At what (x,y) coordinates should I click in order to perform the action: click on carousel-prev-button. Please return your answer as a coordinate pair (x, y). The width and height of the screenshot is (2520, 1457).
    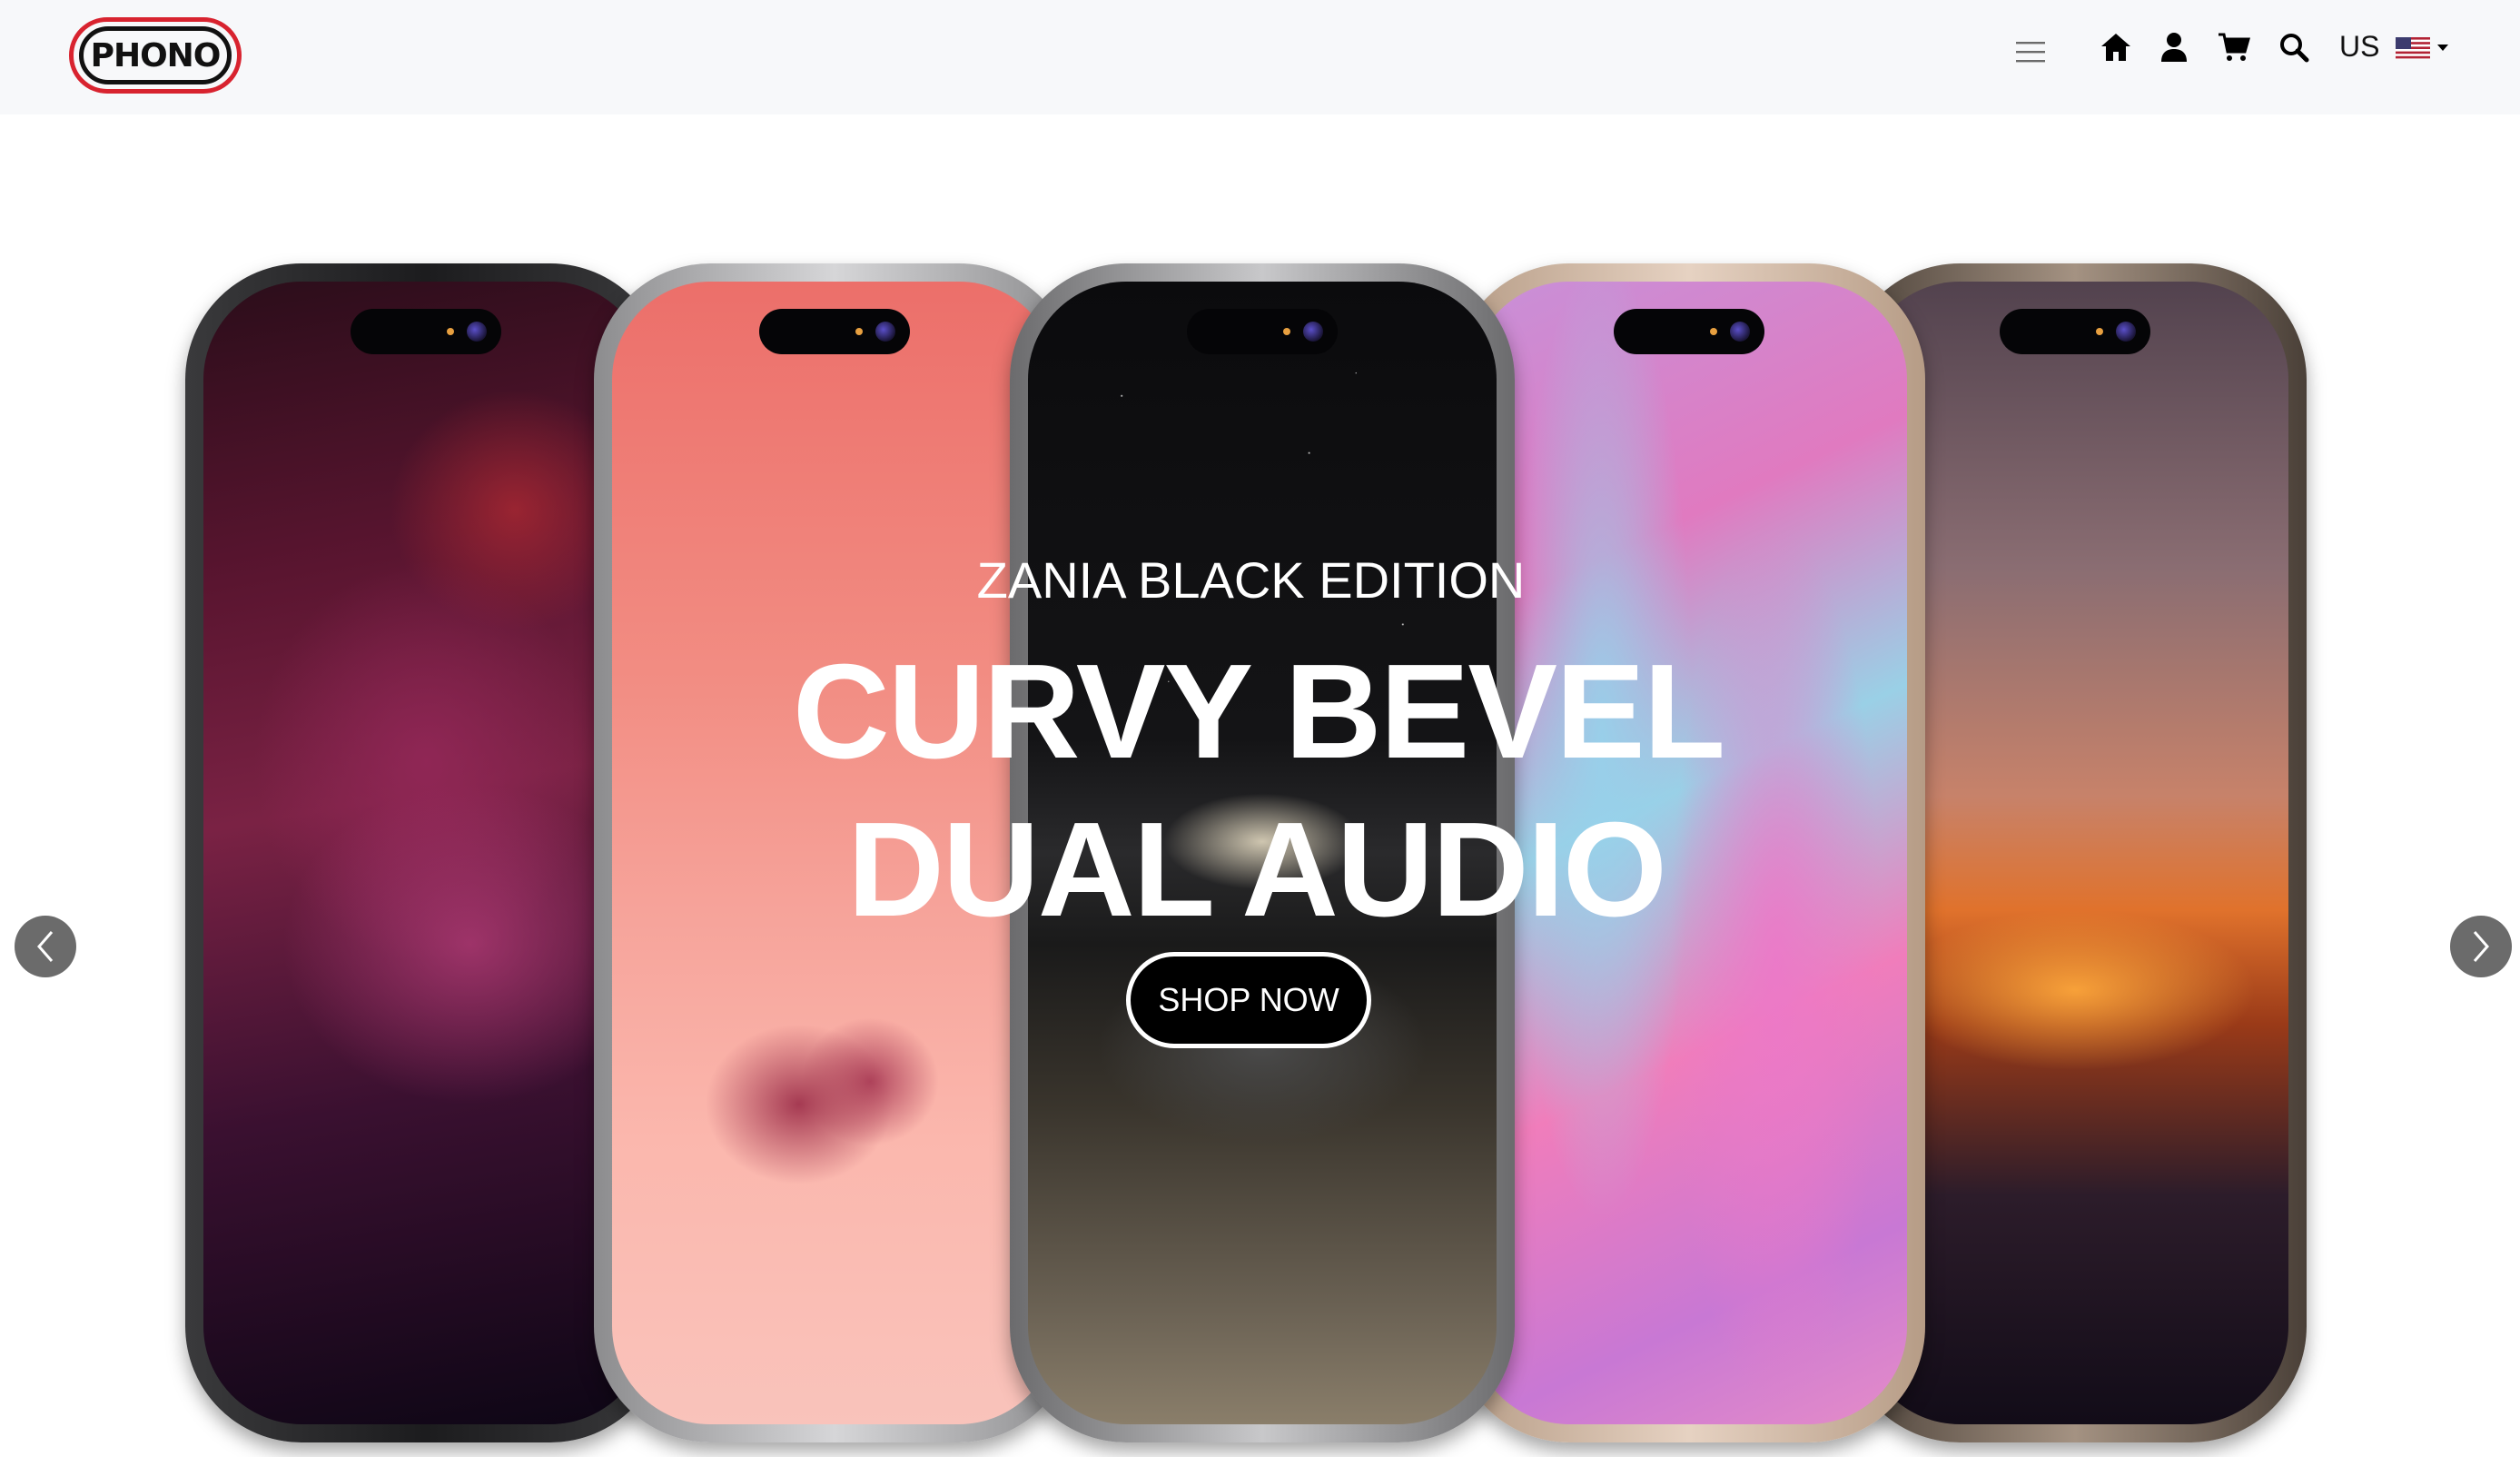
    Looking at the image, I should click on (46, 946).